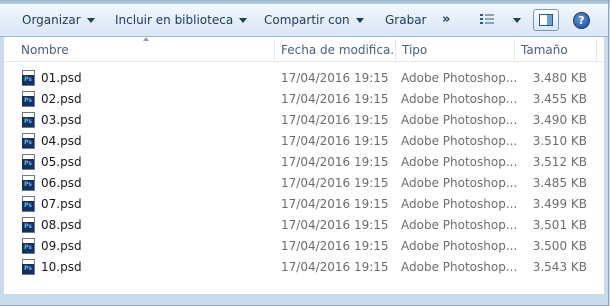  I want to click on column-size: Tamaño, so click(555, 49).